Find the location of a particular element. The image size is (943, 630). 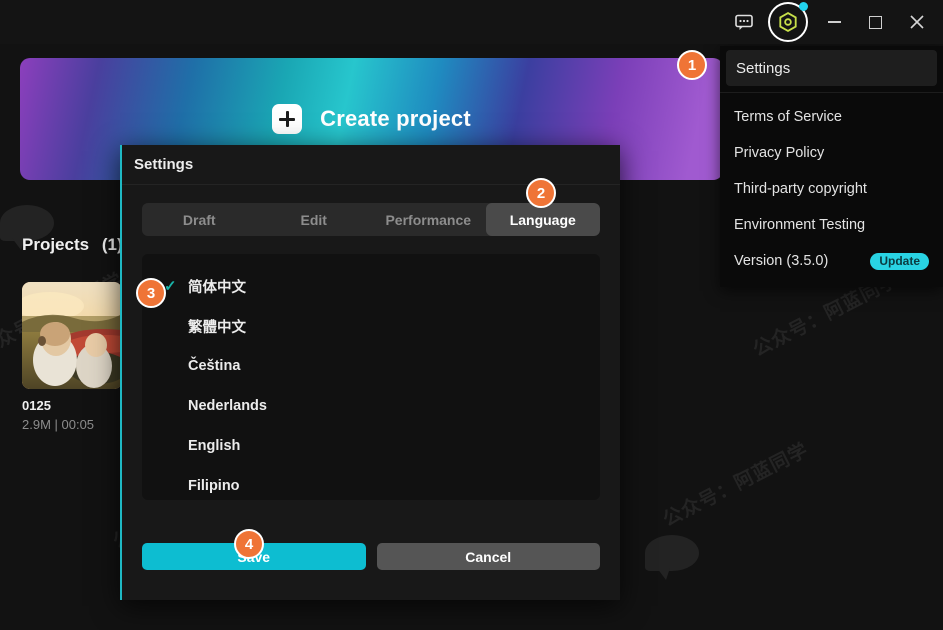

close-icon is located at coordinates (916, 22).